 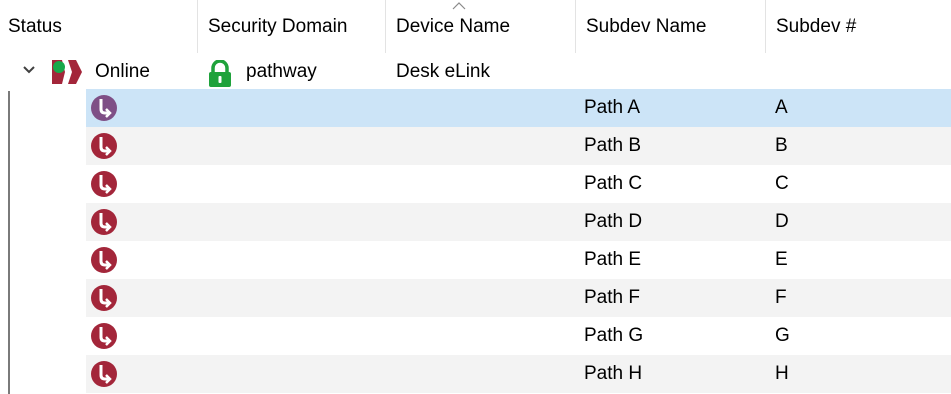 I want to click on chevron-down-icon, so click(x=29, y=70).